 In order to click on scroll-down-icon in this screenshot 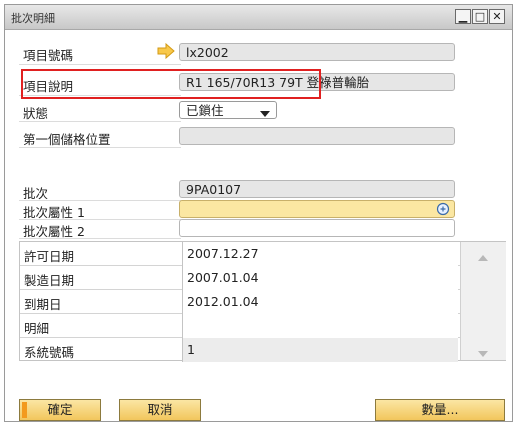, I will do `click(483, 353)`.